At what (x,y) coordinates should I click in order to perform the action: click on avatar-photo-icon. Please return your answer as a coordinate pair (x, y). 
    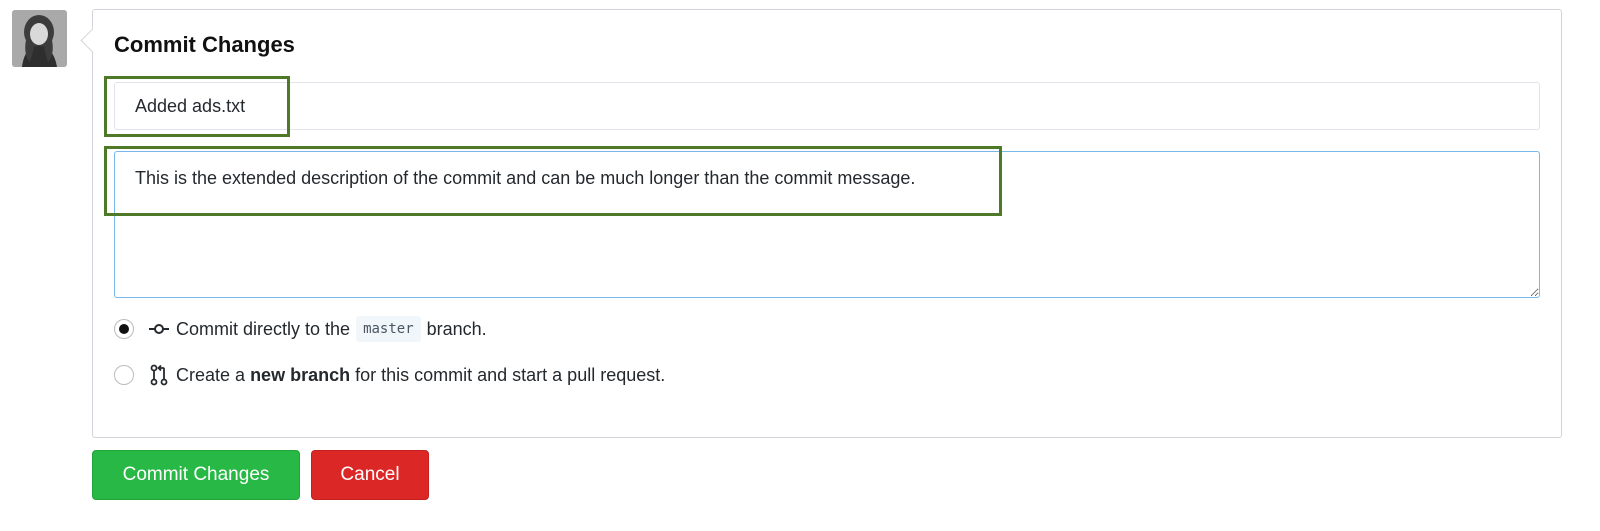
    Looking at the image, I should click on (39, 38).